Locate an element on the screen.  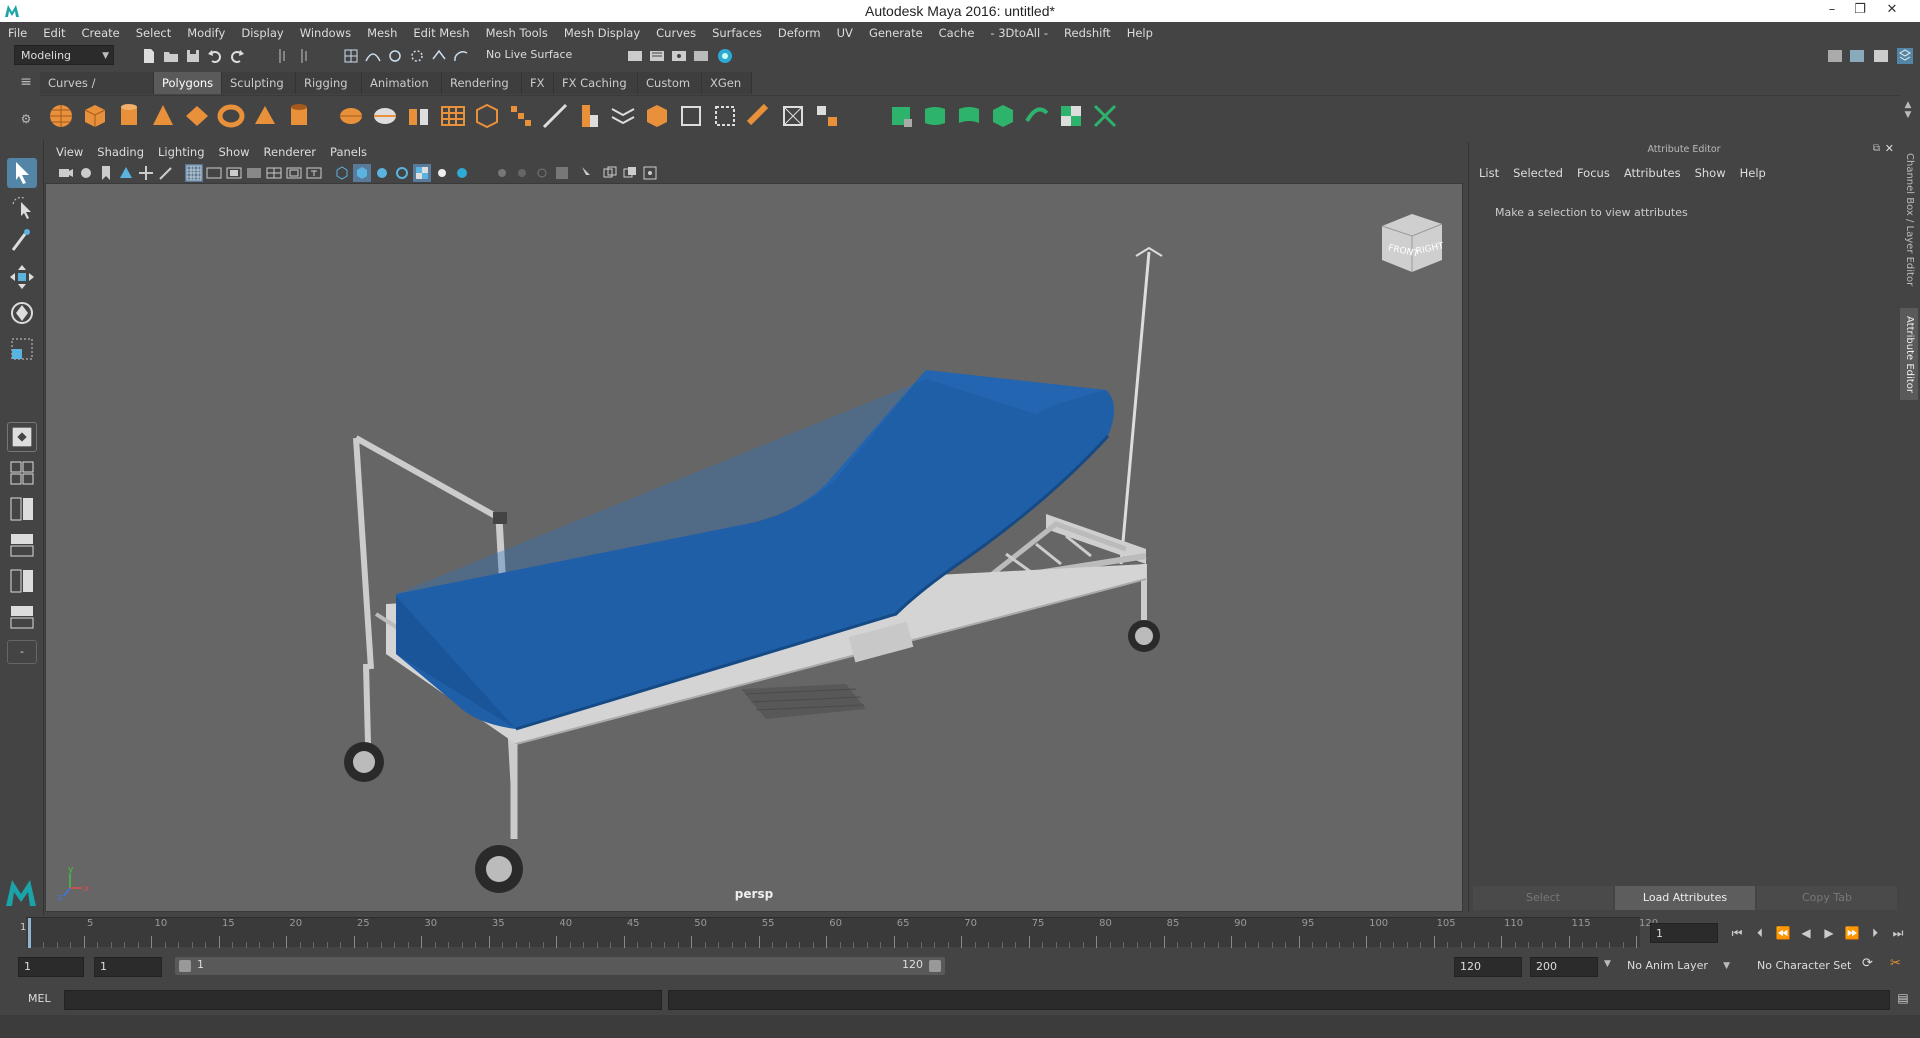
unfold-uv-icon is located at coordinates (1037, 116).